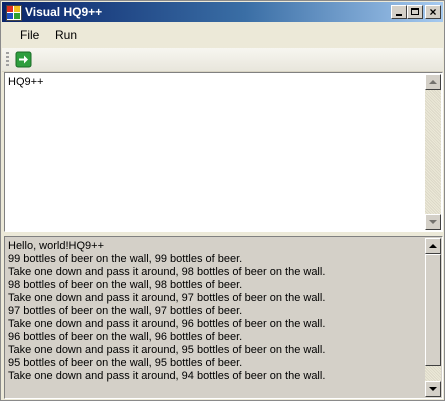 Image resolution: width=445 pixels, height=401 pixels. I want to click on editor-scroll-up-button, so click(433, 82).